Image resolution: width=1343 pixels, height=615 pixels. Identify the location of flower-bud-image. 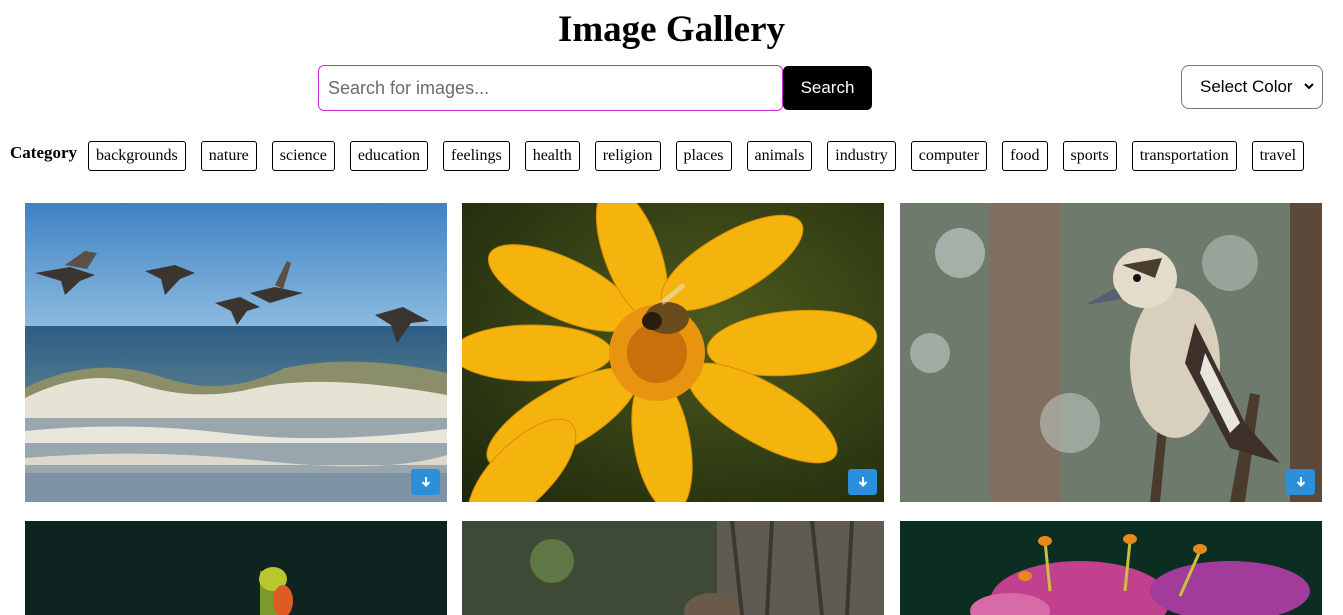
(236, 568).